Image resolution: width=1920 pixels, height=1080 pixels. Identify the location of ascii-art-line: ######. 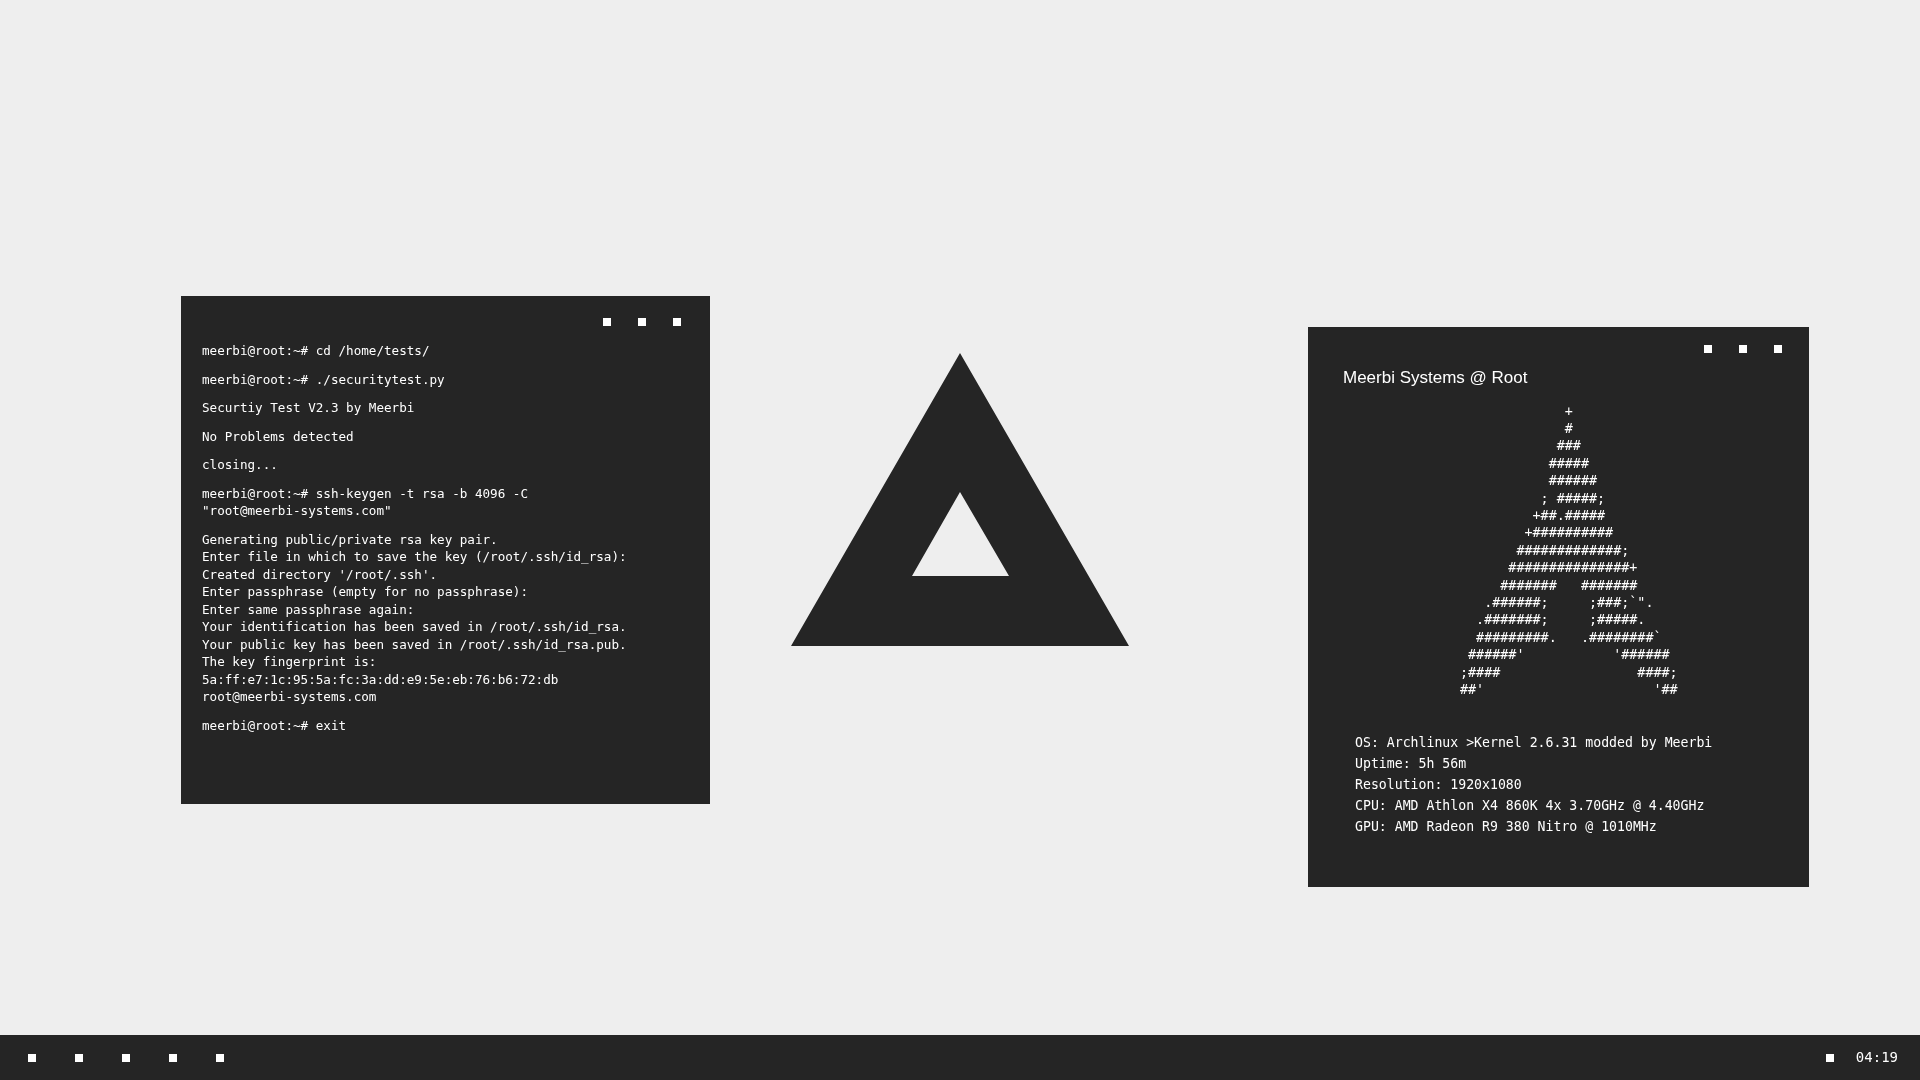
(1572, 481).